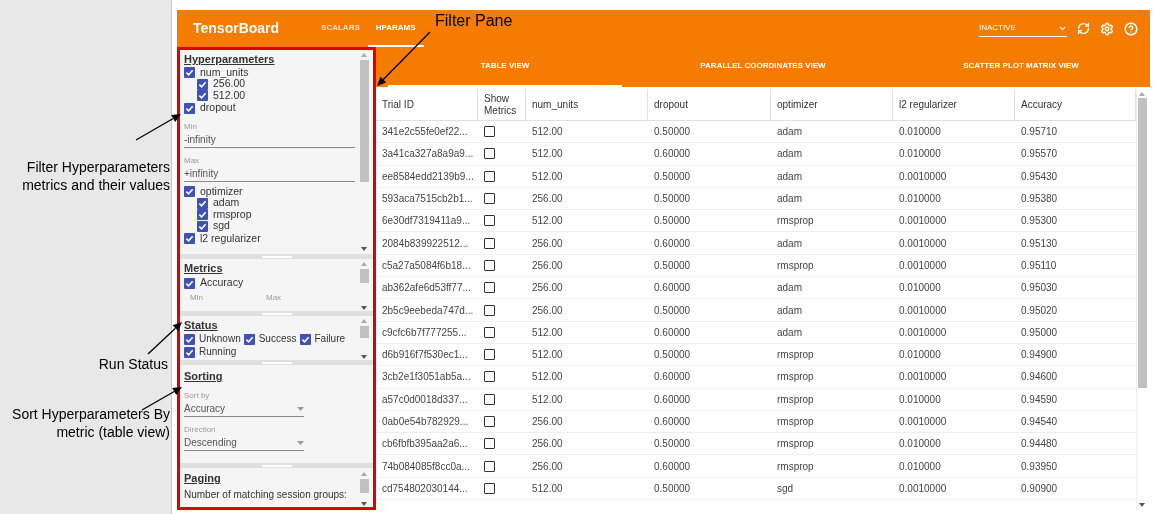 This screenshot has width=1155, height=514. I want to click on table-cell-text: 0.0010000, so click(923, 377).